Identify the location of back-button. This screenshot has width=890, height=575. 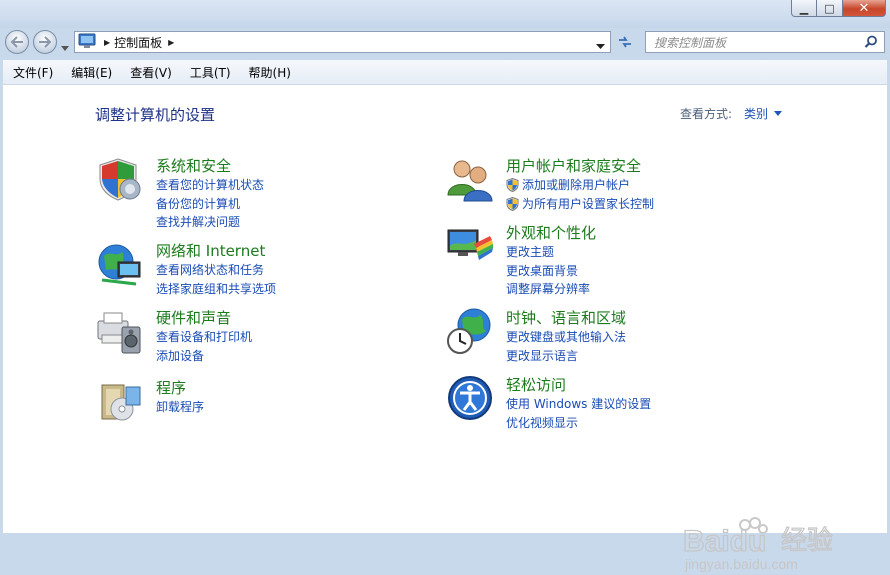
(17, 42).